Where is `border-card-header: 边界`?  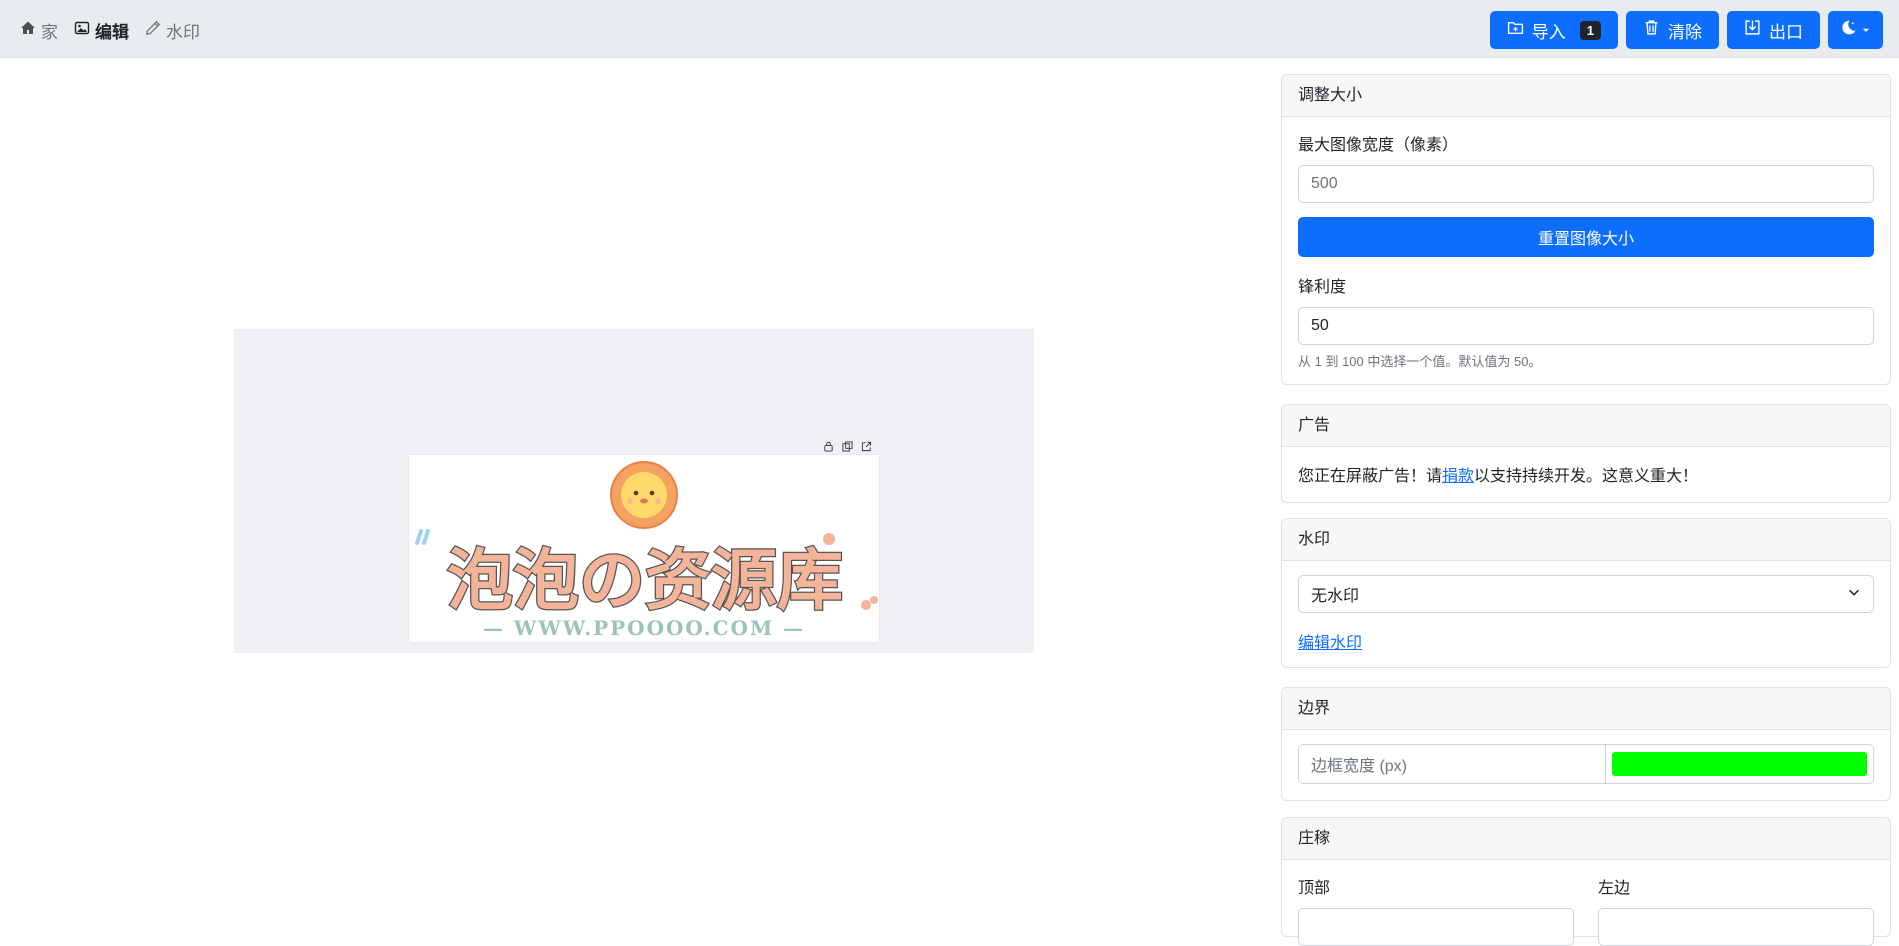 border-card-header: 边界 is located at coordinates (1586, 709).